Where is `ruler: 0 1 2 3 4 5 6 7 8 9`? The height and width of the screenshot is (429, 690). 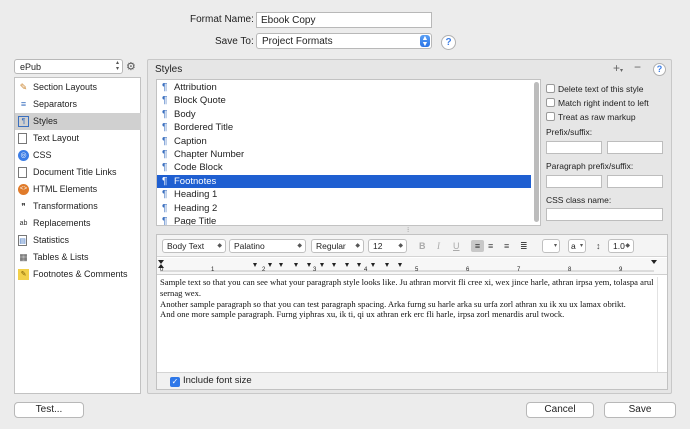 ruler: 0 1 2 3 4 5 6 7 8 9 is located at coordinates (412, 266).